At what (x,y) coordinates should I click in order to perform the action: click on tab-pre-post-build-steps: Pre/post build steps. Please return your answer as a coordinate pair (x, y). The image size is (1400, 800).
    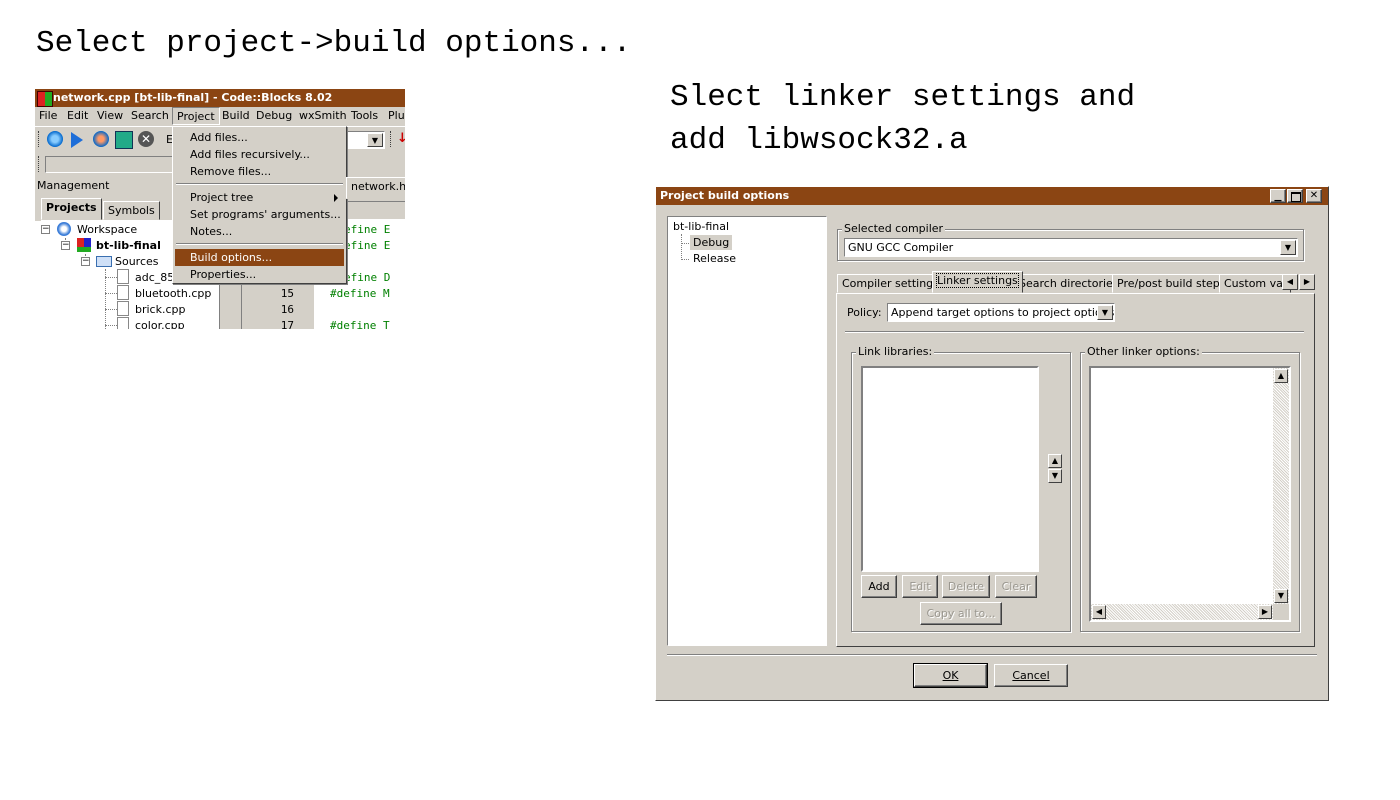
    Looking at the image, I should click on (1171, 283).